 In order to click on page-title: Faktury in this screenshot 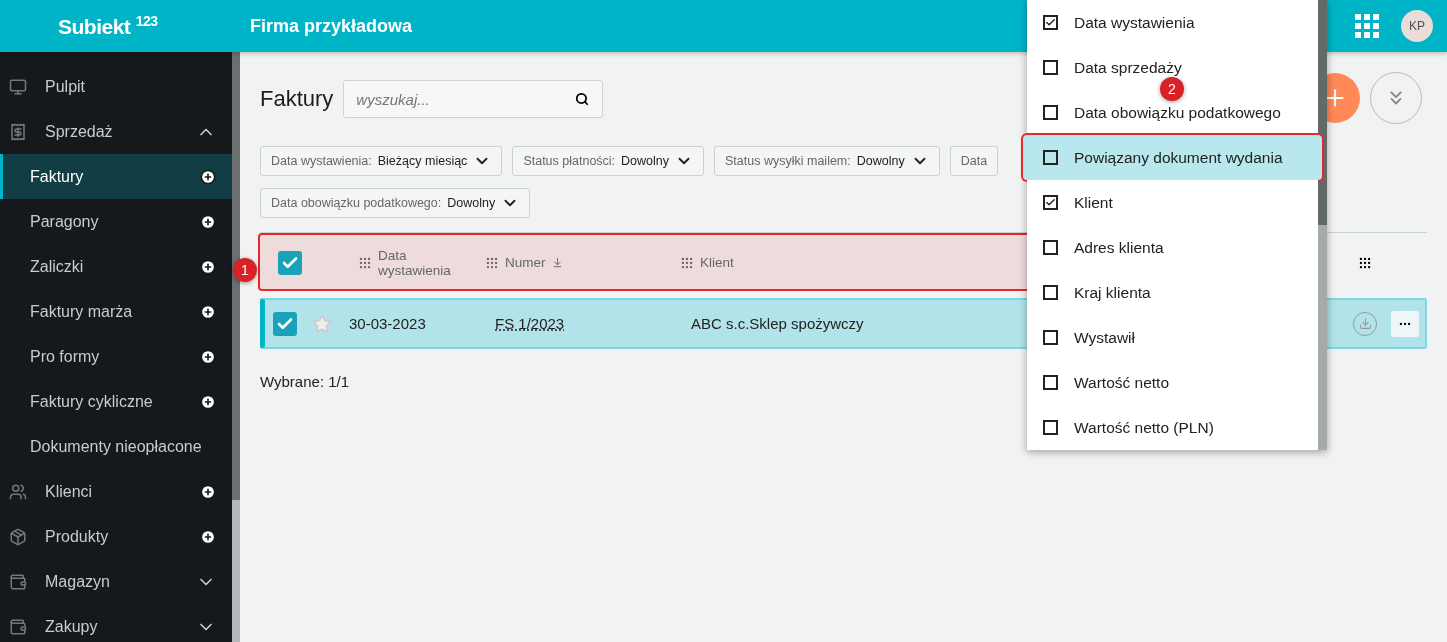, I will do `click(297, 99)`.